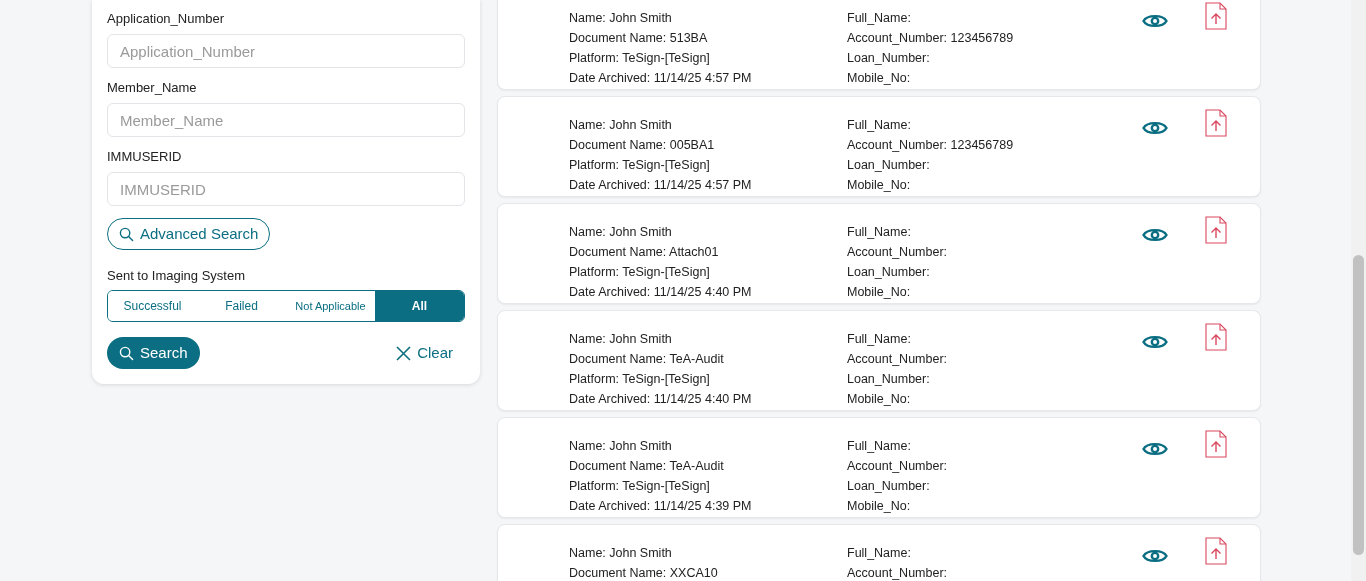  What do you see at coordinates (644, 252) in the screenshot?
I see `record-detail: Document Name: Attach01` at bounding box center [644, 252].